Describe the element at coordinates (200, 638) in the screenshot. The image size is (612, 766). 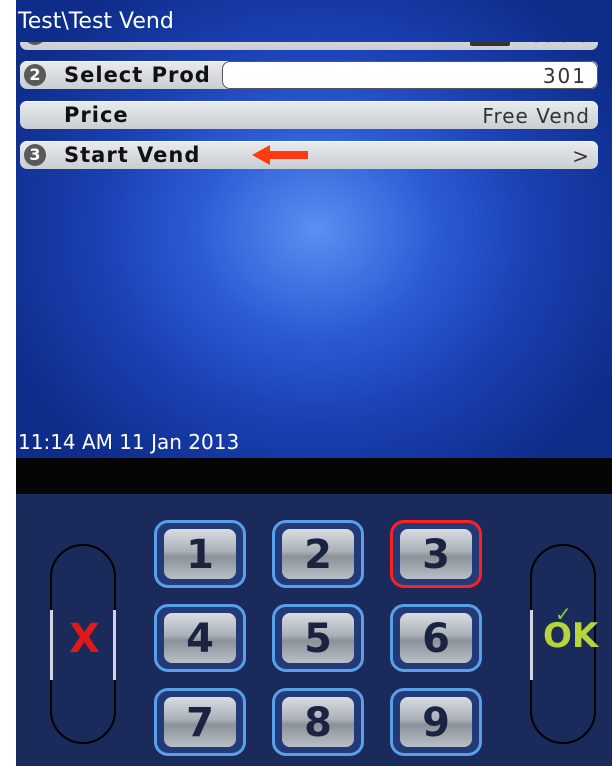
I see `key-4: 4` at that location.